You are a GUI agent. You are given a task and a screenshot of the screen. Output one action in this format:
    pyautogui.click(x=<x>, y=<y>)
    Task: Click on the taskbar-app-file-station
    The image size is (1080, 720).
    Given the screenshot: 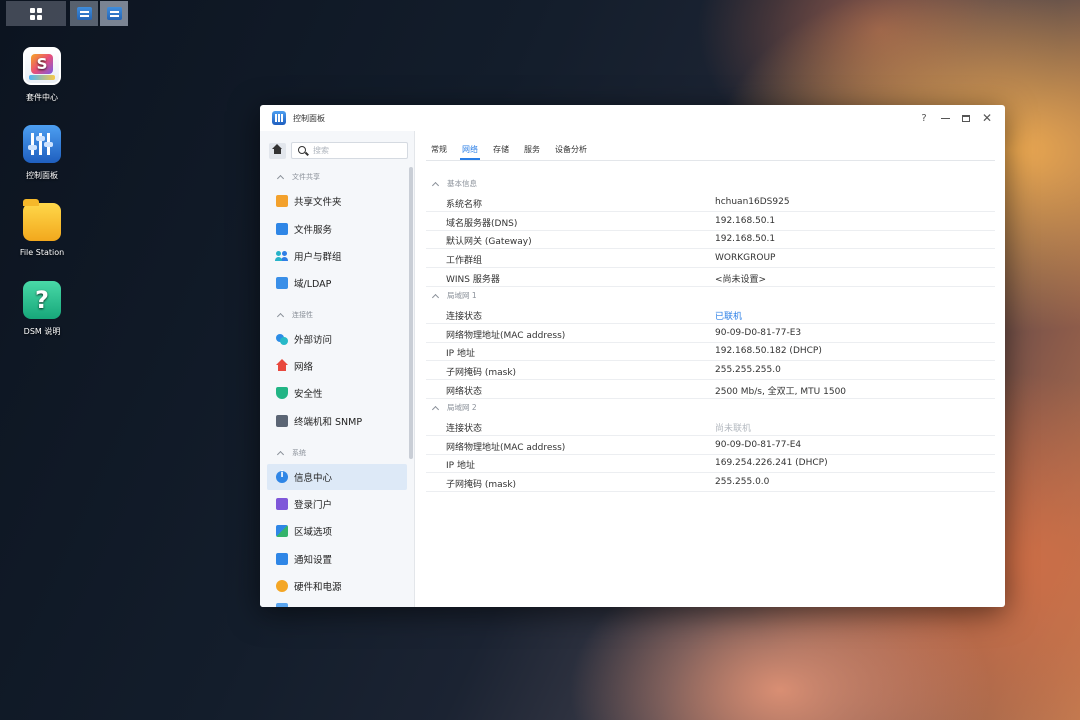 What is the action you would take?
    pyautogui.click(x=84, y=13)
    